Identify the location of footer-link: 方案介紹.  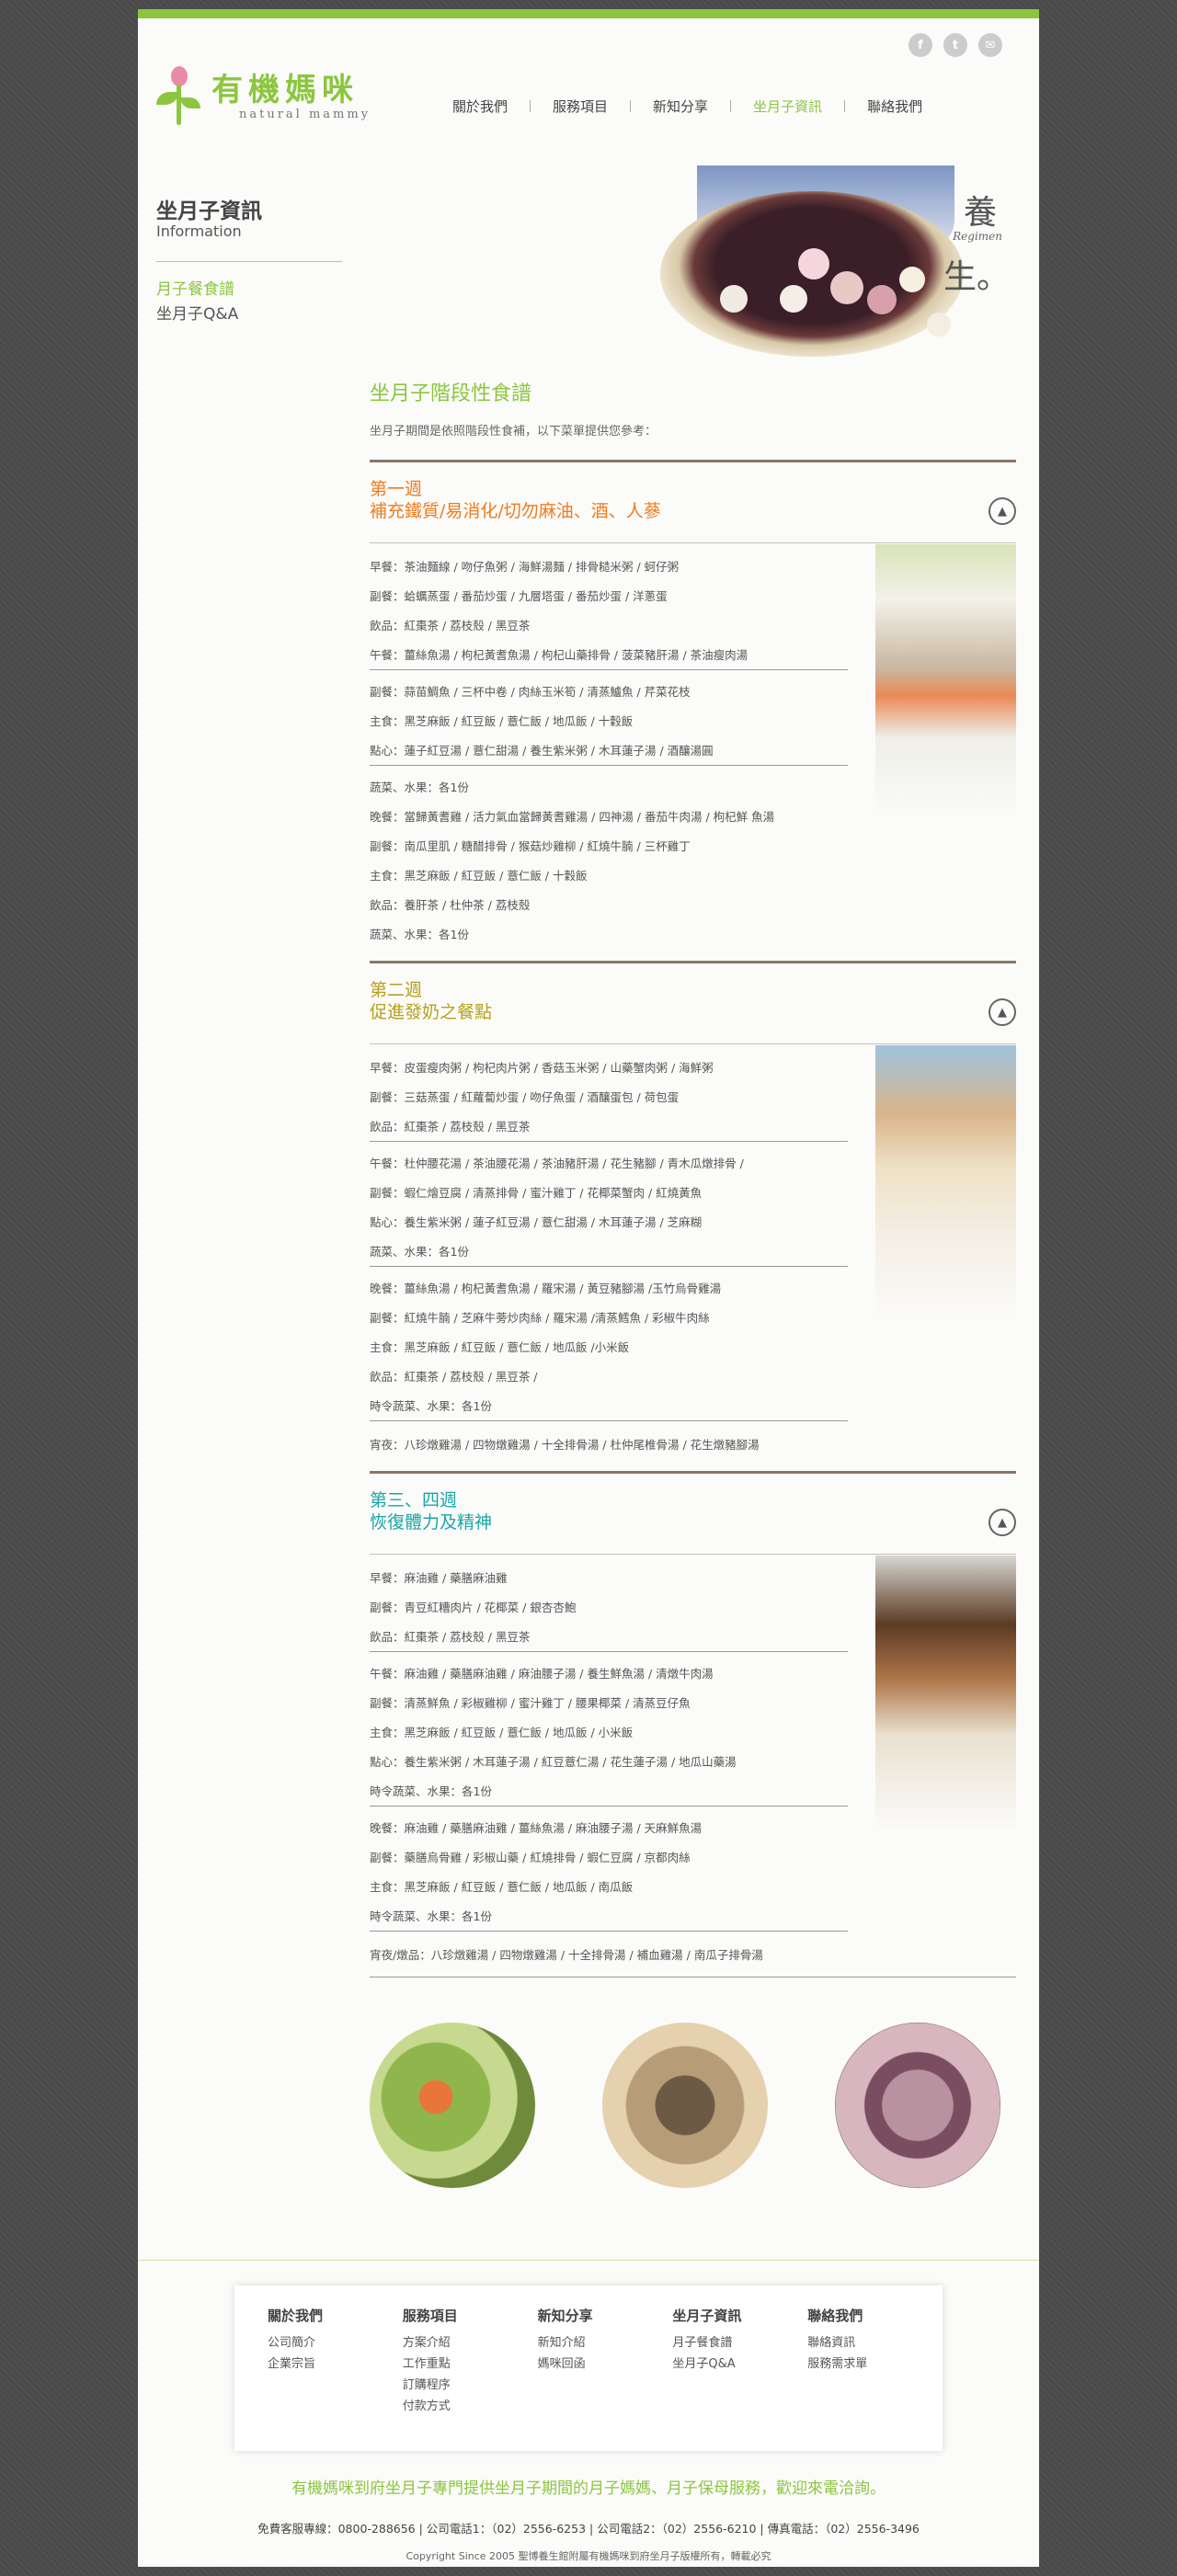
(470, 2343).